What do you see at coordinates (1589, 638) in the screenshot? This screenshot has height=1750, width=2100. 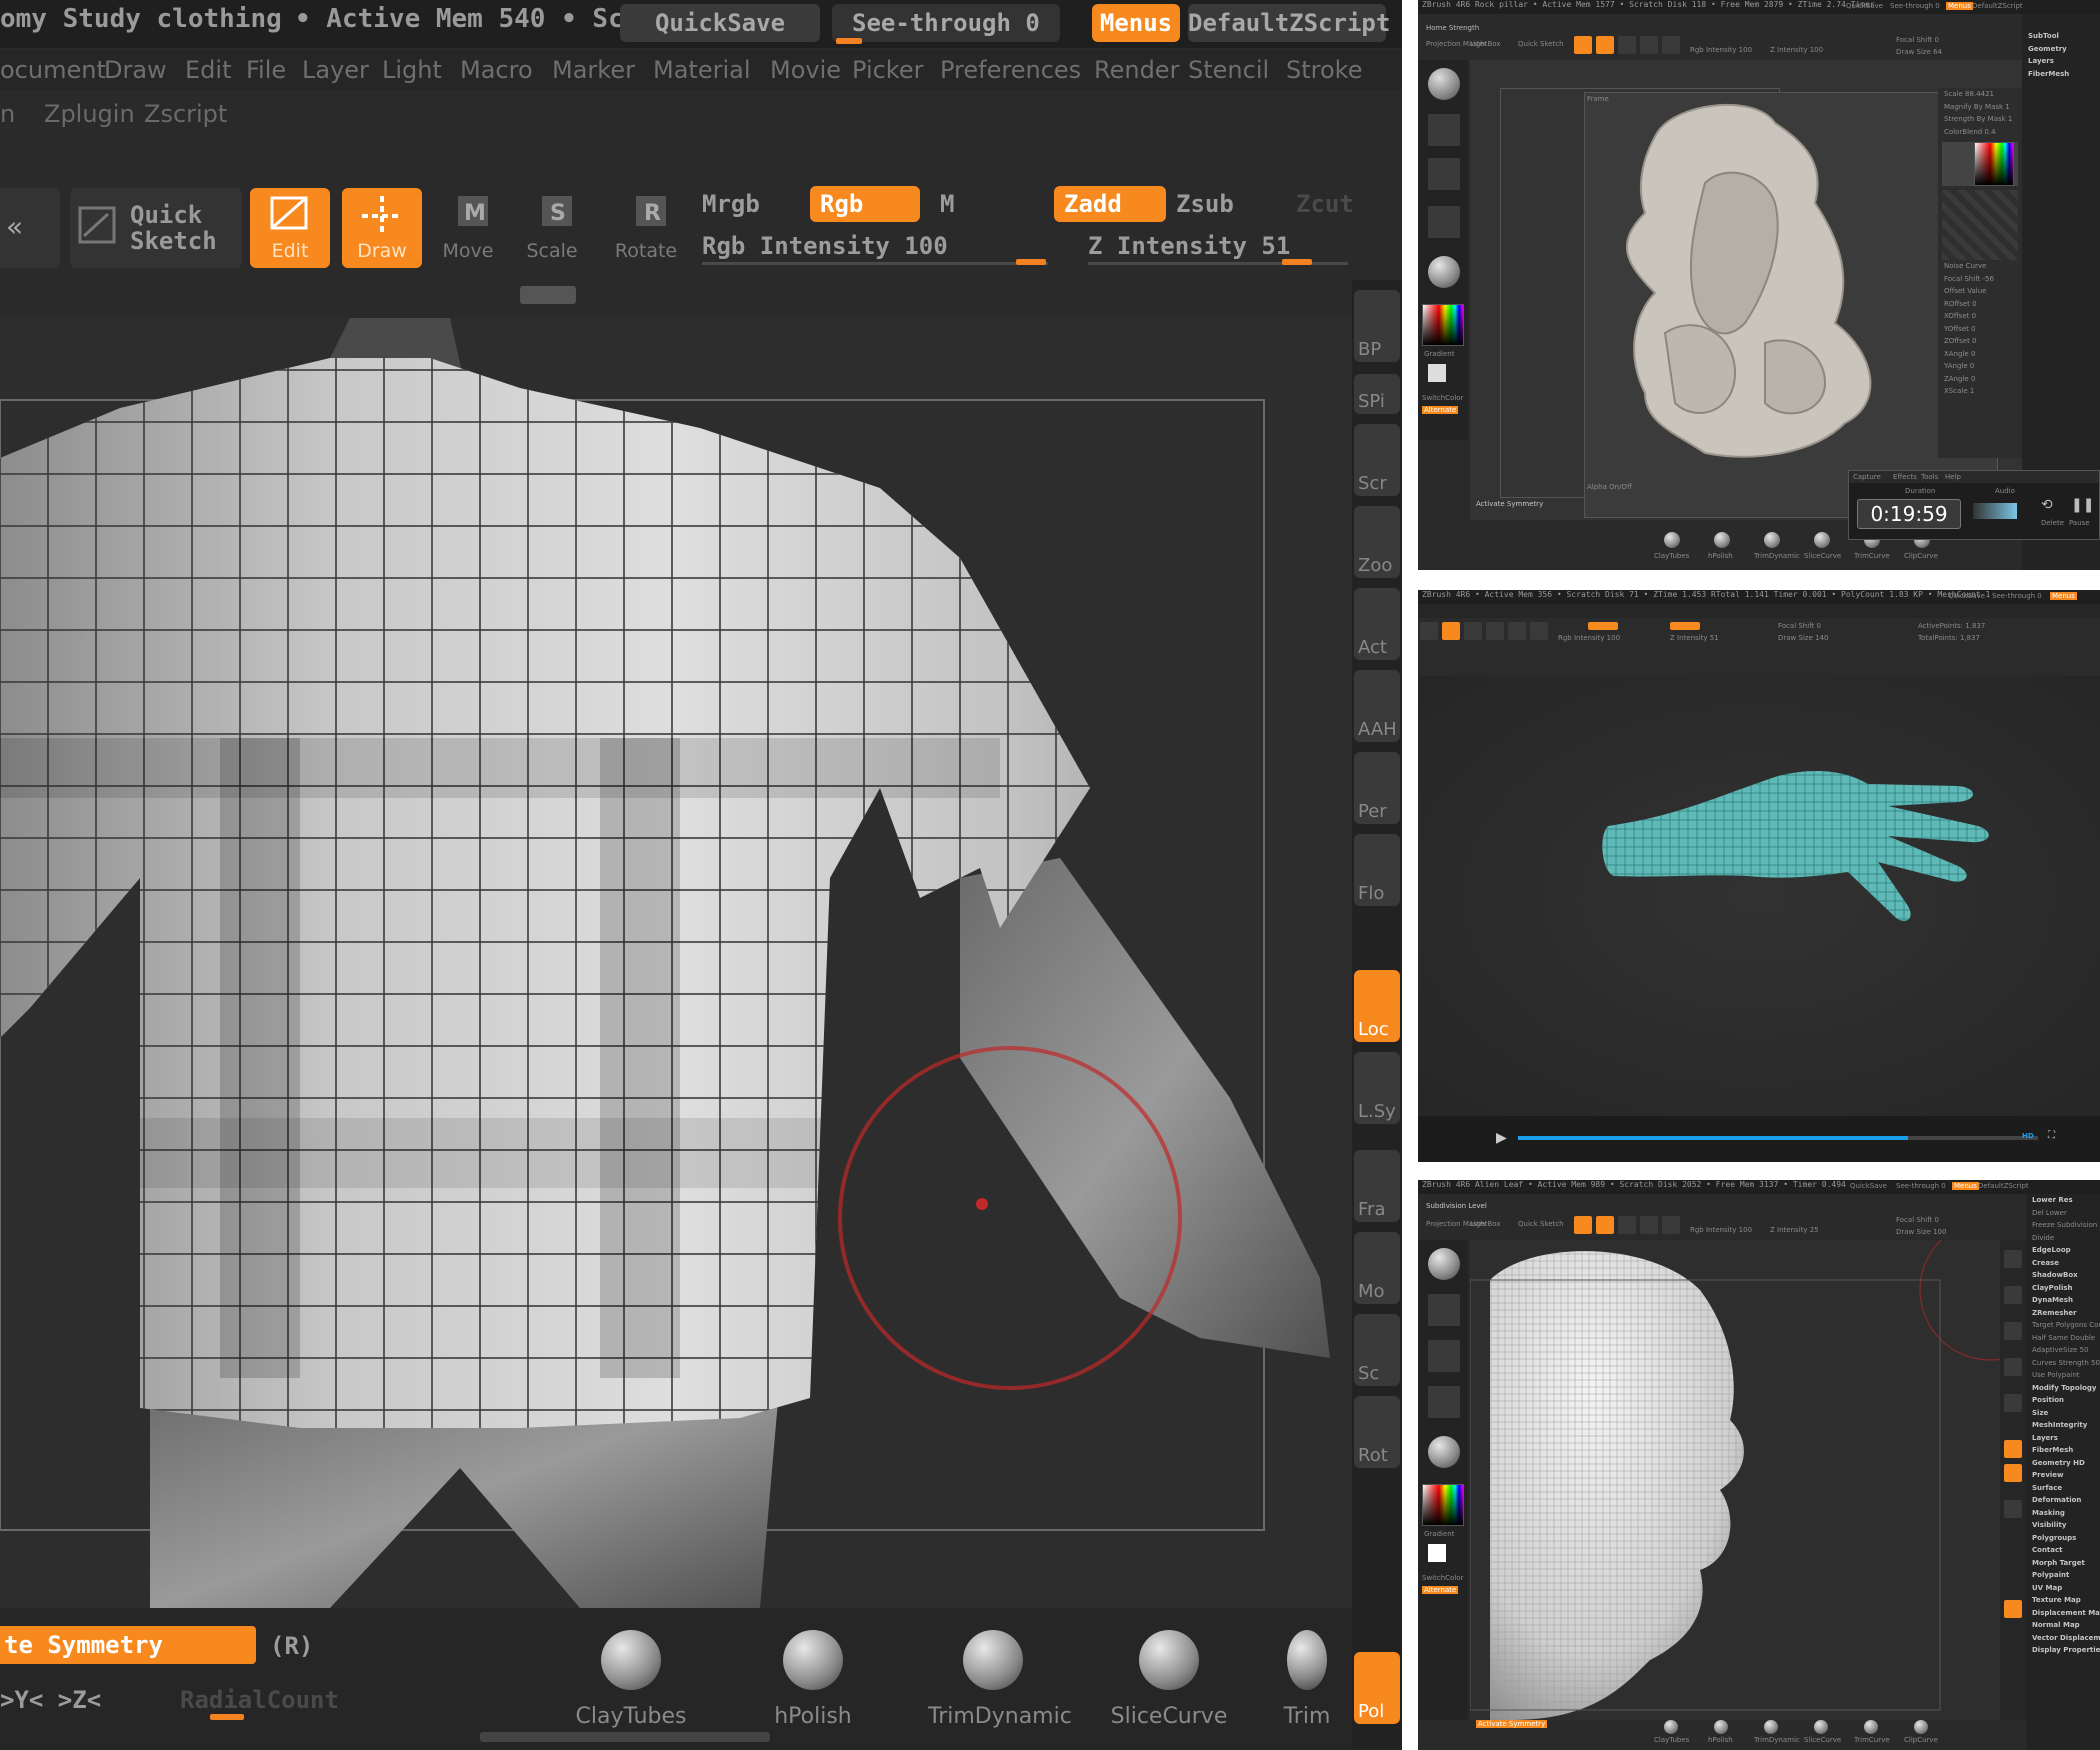 I see `p2-rgb-intensity: Rgb Intensity 100` at bounding box center [1589, 638].